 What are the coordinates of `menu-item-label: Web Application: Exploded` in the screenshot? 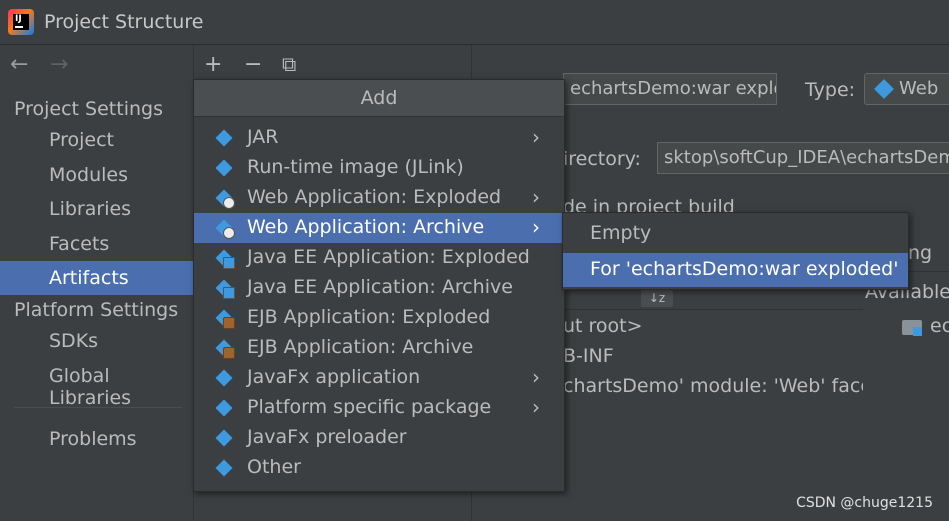 It's located at (374, 197).